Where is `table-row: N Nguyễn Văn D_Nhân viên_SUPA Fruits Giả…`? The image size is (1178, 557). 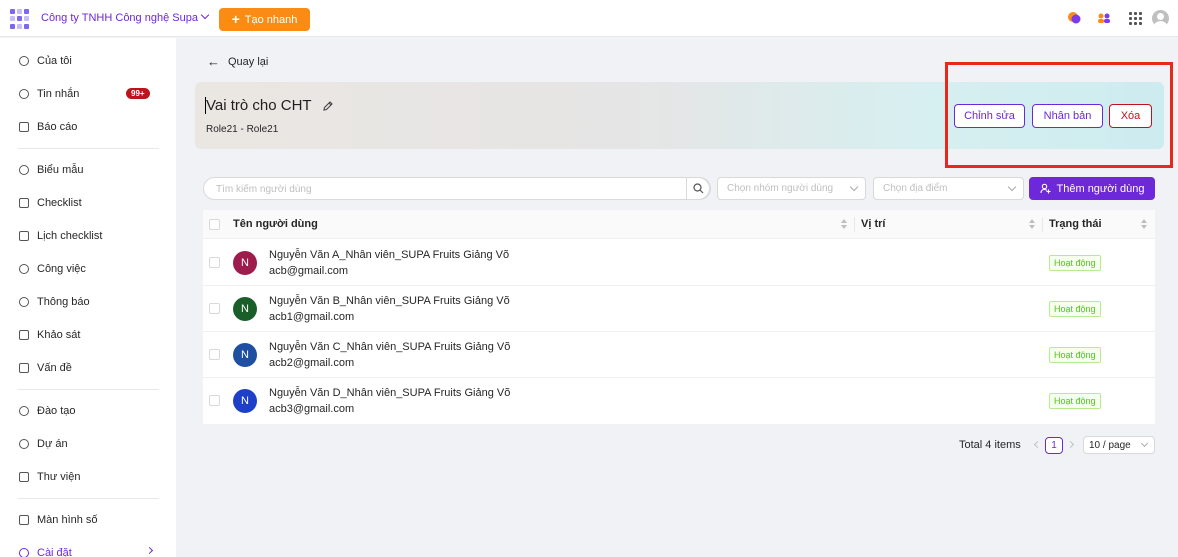 table-row: N Nguyễn Văn D_Nhân viên_SUPA Fruits Giả… is located at coordinates (679, 401).